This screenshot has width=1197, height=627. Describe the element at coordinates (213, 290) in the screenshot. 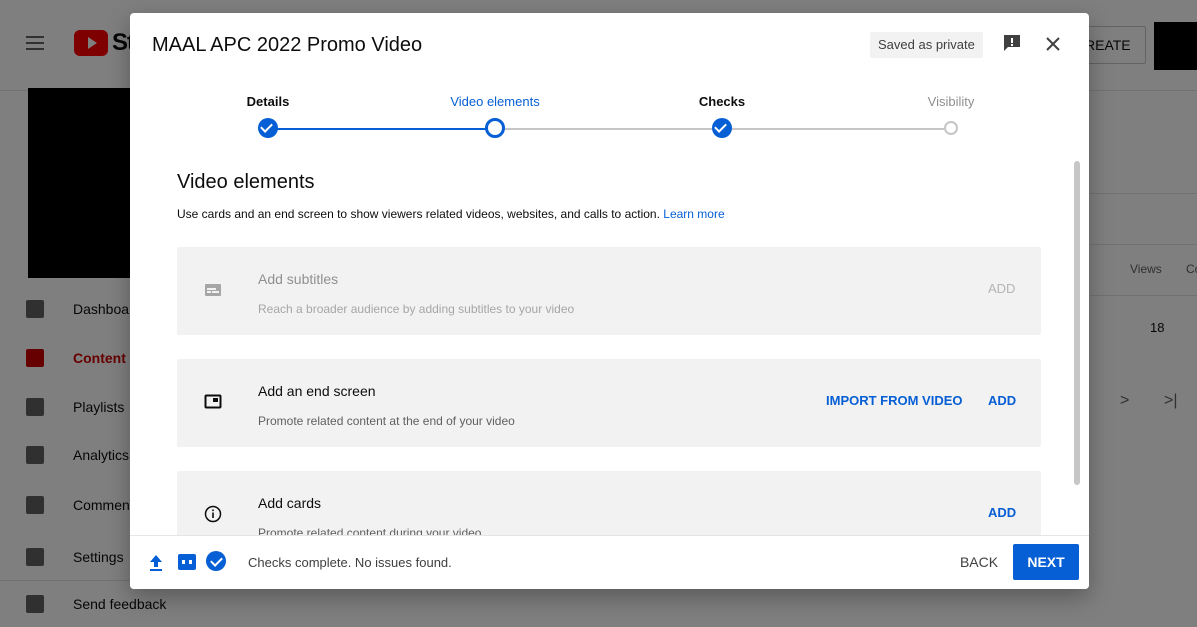

I see `subtitles-icon` at that location.